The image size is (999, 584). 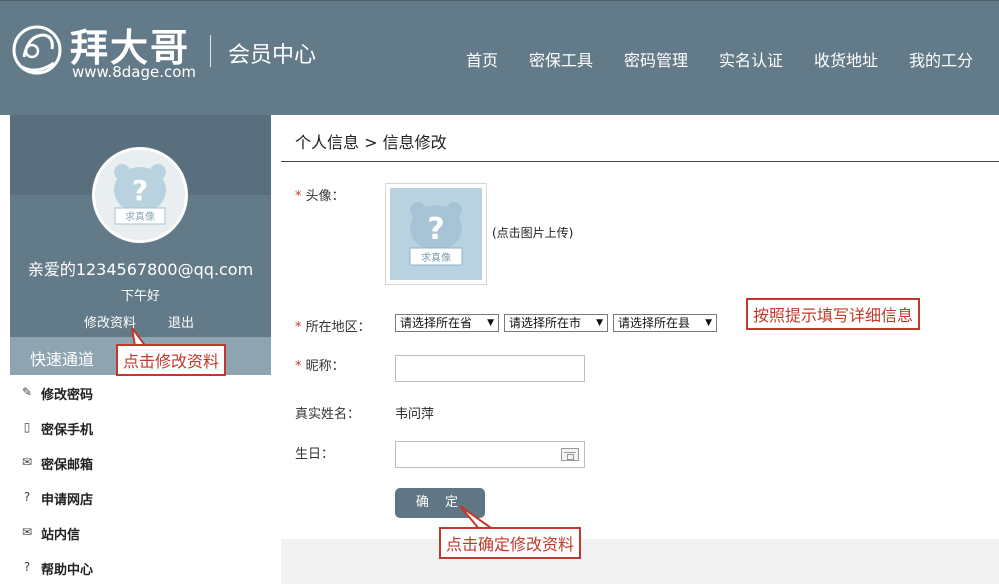 I want to click on county-select: 请选择所在县 ▼, so click(x=665, y=323).